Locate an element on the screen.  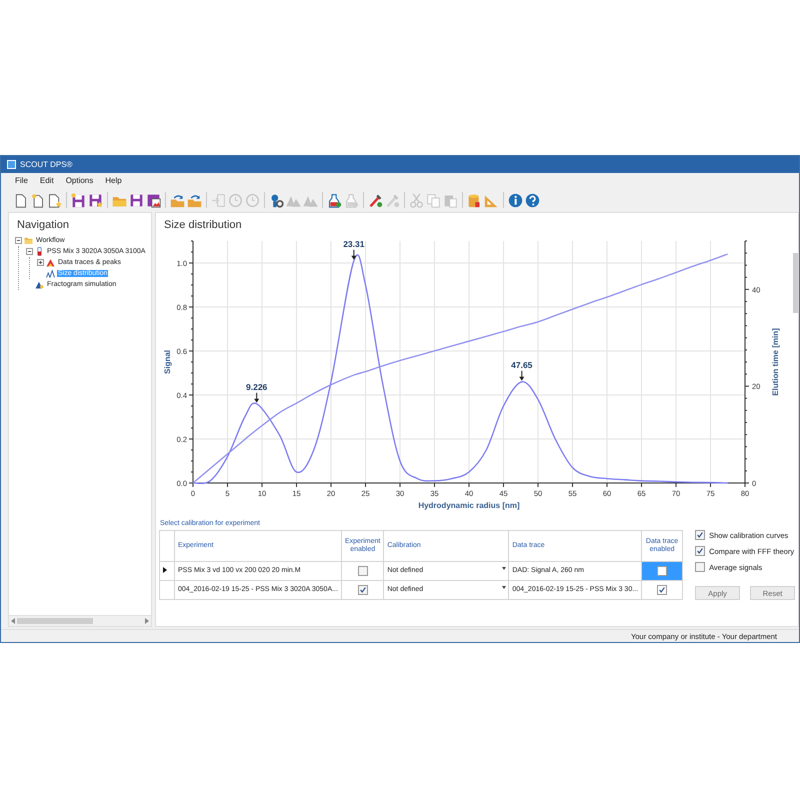
menu-item: Options is located at coordinates (80, 180).